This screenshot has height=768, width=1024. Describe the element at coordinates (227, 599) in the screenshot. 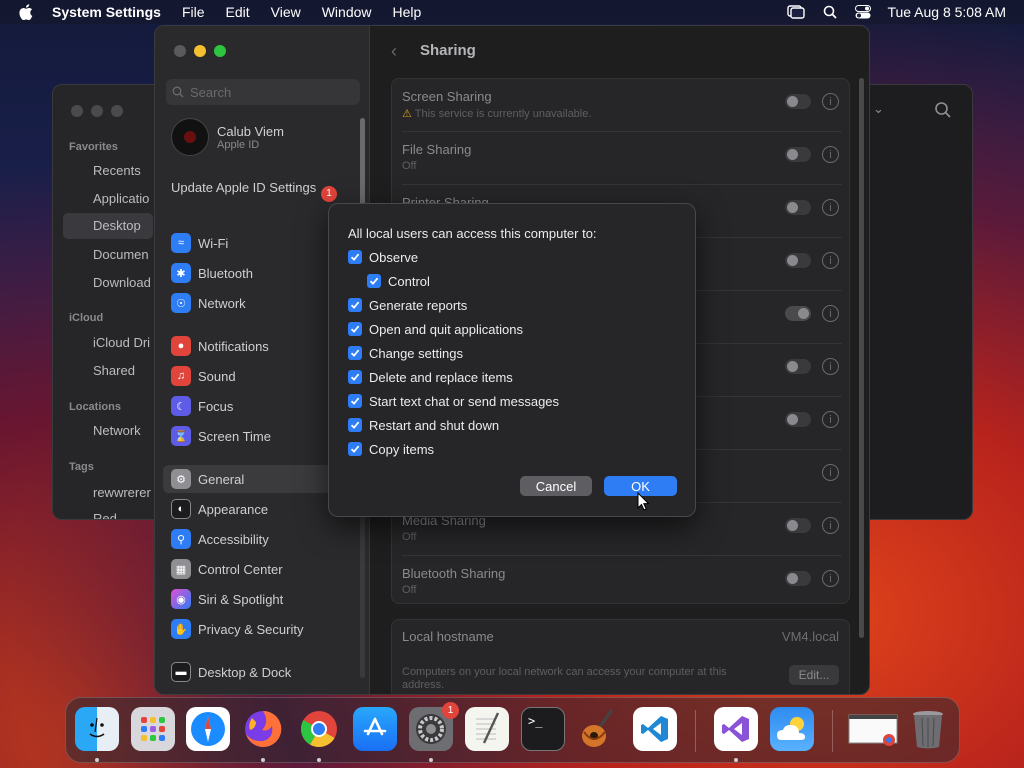

I see `sidebar-item-siri: ◉ Siri & Spotlight` at that location.